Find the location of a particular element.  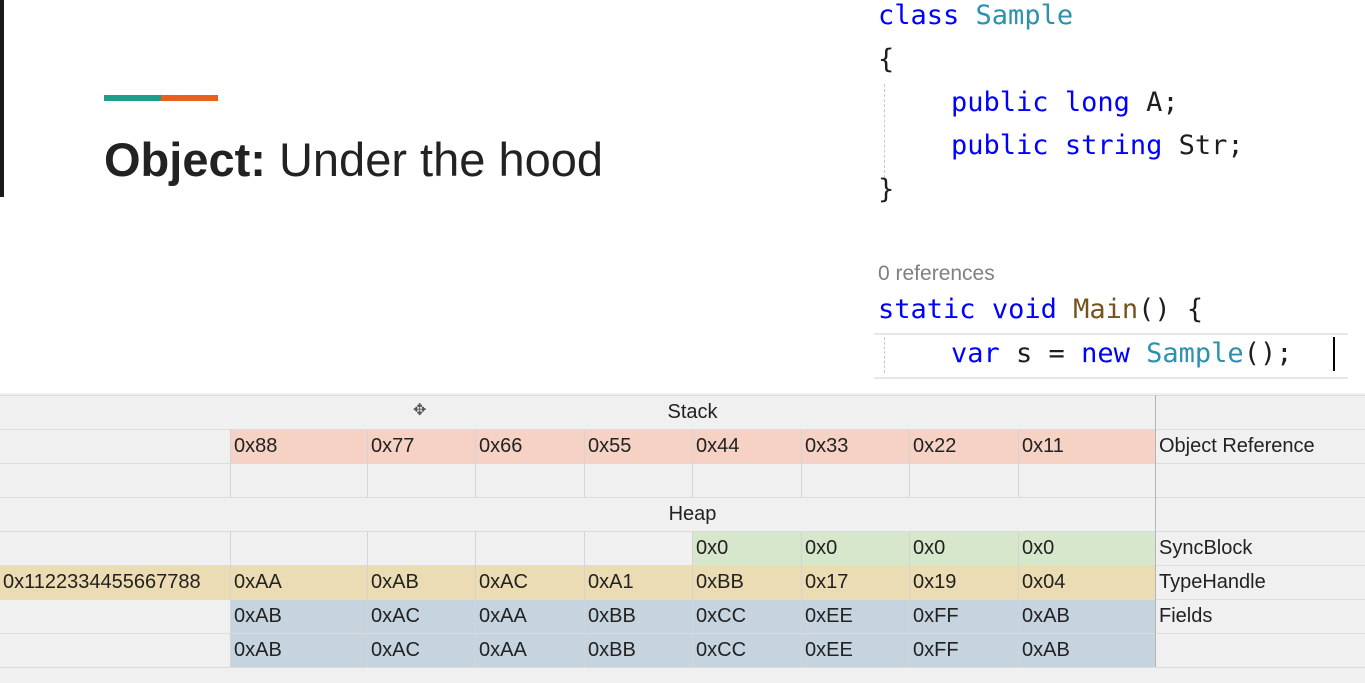

code-lens-references: 0 references is located at coordinates (936, 274).